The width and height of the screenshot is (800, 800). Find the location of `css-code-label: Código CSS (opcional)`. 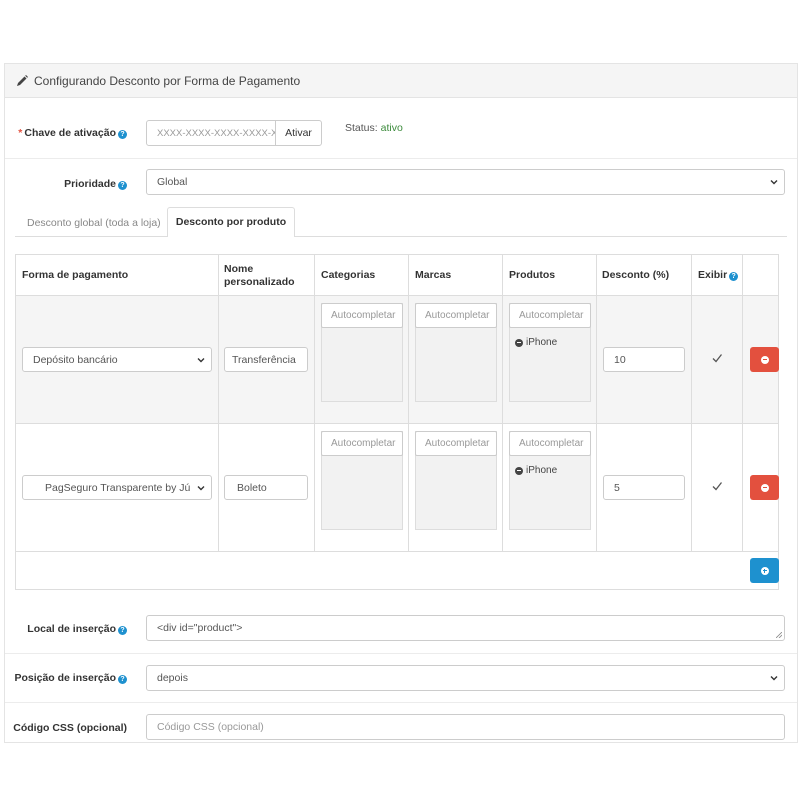

css-code-label: Código CSS (opcional) is located at coordinates (70, 728).